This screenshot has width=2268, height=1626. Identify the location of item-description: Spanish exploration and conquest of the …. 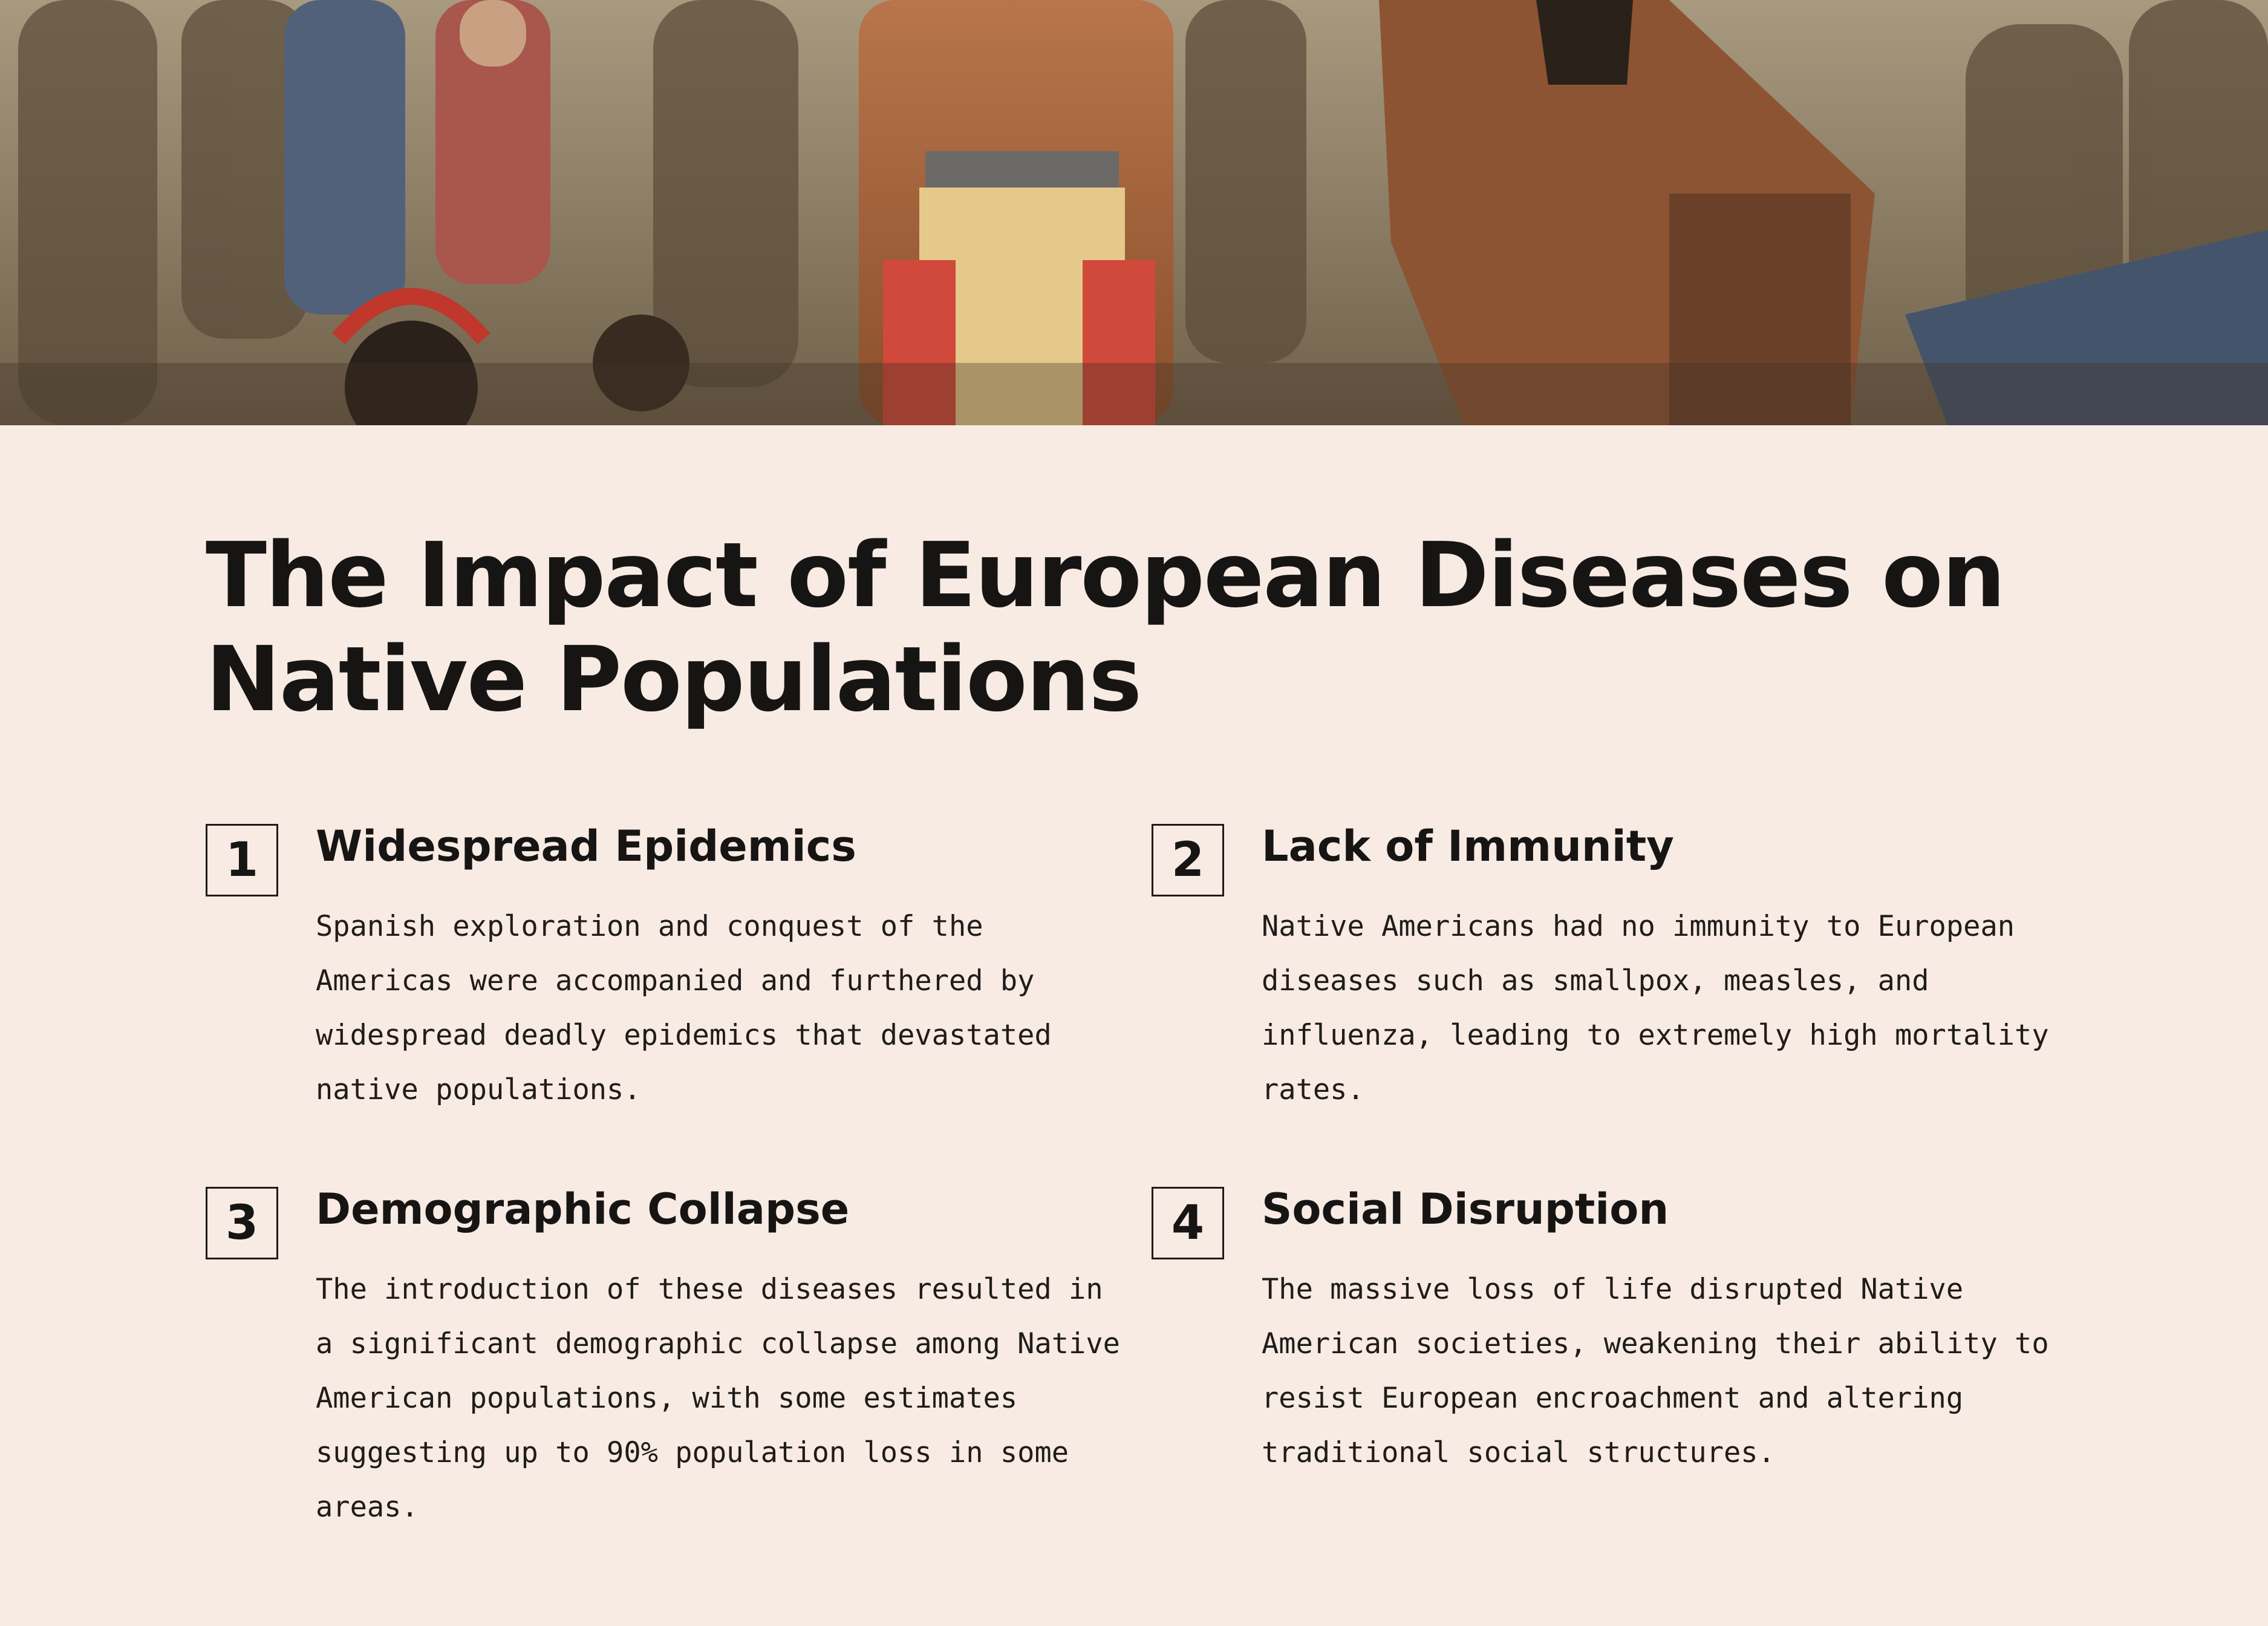
(684, 1008).